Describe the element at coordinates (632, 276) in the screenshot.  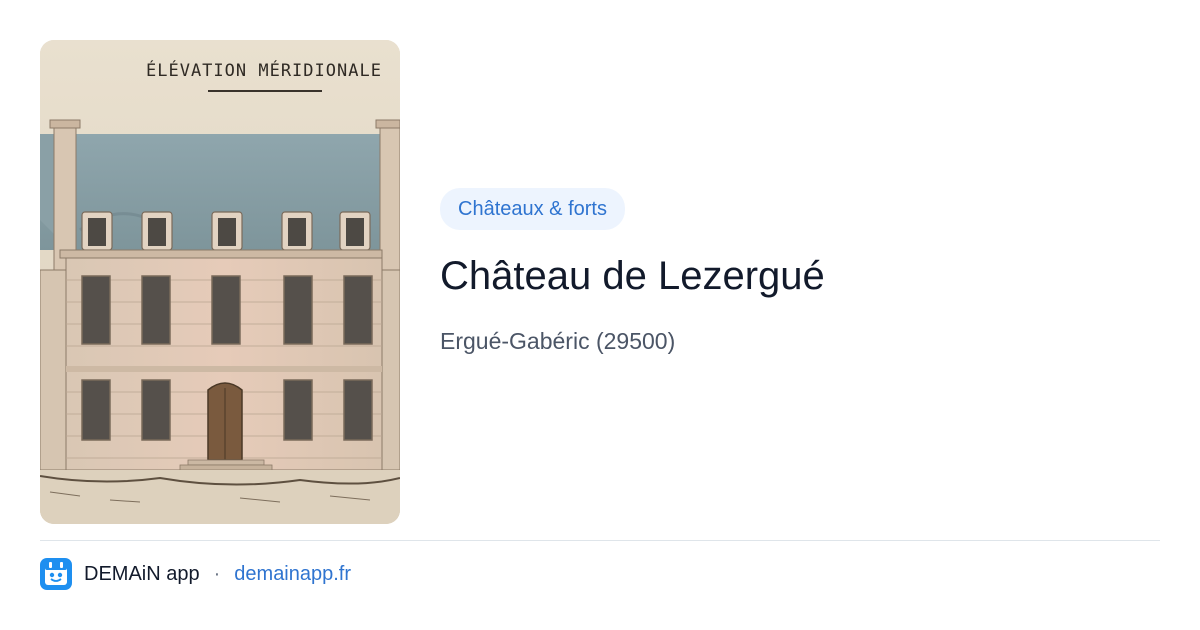
I see `place-title: Château de Lezergué` at that location.